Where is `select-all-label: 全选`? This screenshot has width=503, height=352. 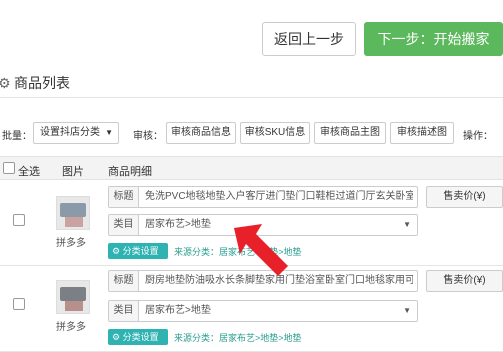 select-all-label: 全选 is located at coordinates (29, 172).